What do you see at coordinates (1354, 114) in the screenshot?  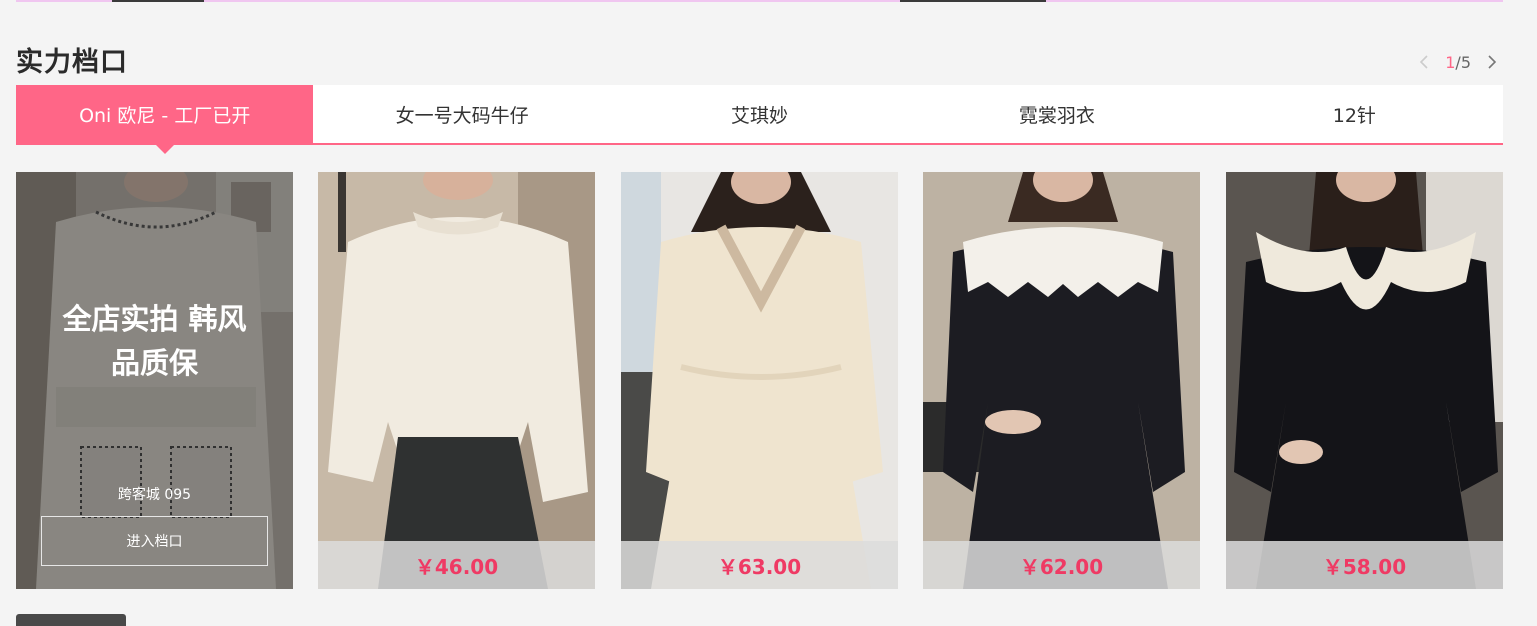 I see `tab-12-needle: 12针` at bounding box center [1354, 114].